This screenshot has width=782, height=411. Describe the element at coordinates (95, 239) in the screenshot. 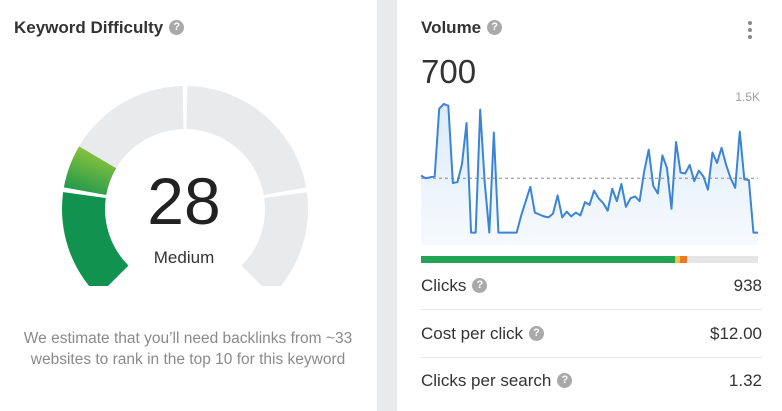

I see `gauge-fill-segment` at that location.